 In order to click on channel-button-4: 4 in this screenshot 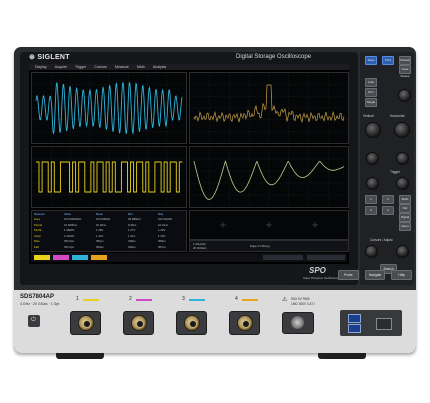, I will do `click(388, 210)`.